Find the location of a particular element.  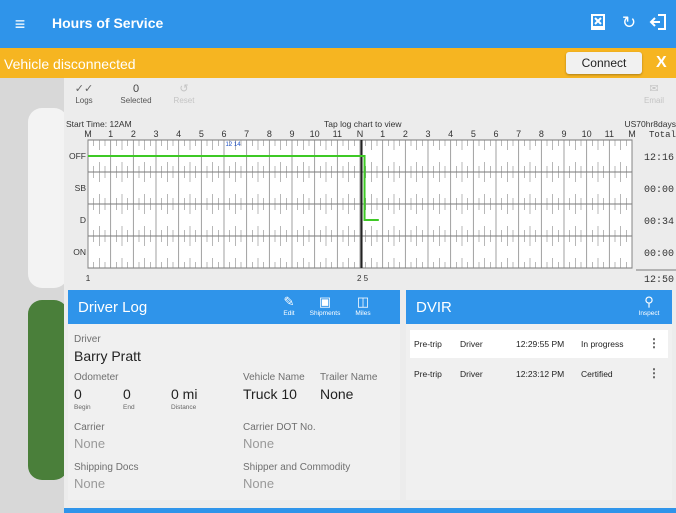

shipments-button: ▣ Shipments is located at coordinates (325, 305).